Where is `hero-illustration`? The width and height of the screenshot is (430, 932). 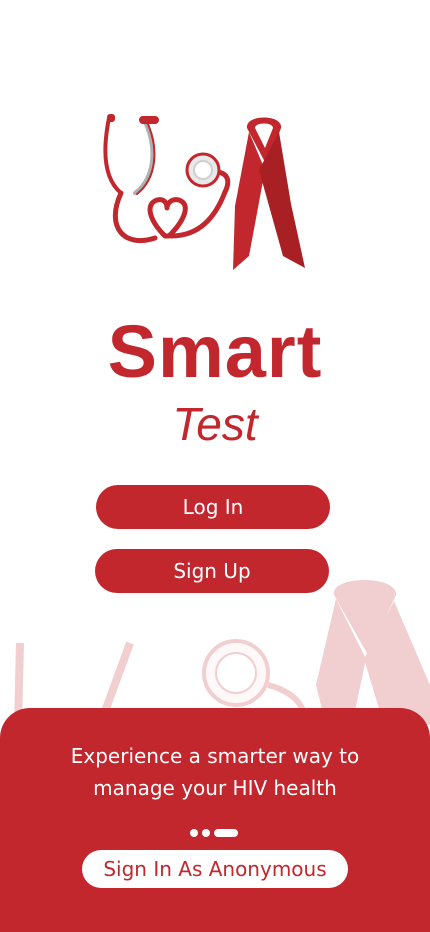
hero-illustration is located at coordinates (204, 192).